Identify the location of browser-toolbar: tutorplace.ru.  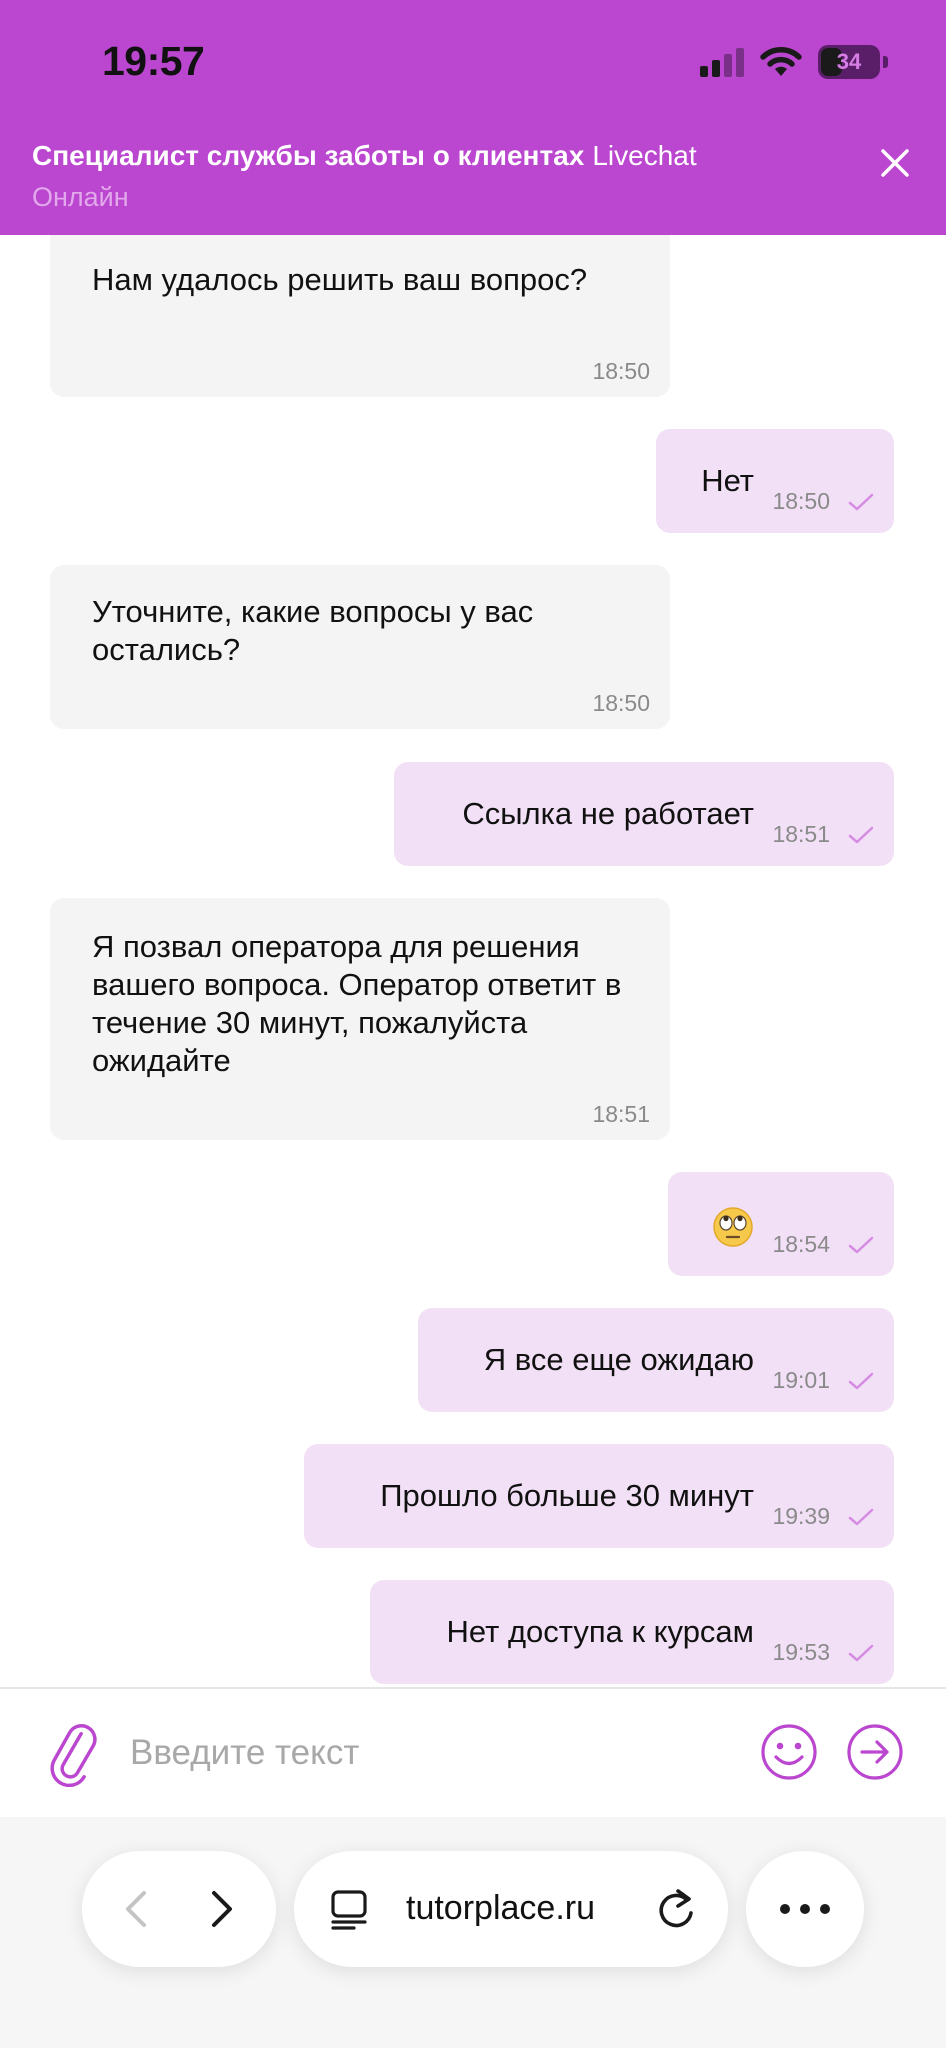
(473, 1932).